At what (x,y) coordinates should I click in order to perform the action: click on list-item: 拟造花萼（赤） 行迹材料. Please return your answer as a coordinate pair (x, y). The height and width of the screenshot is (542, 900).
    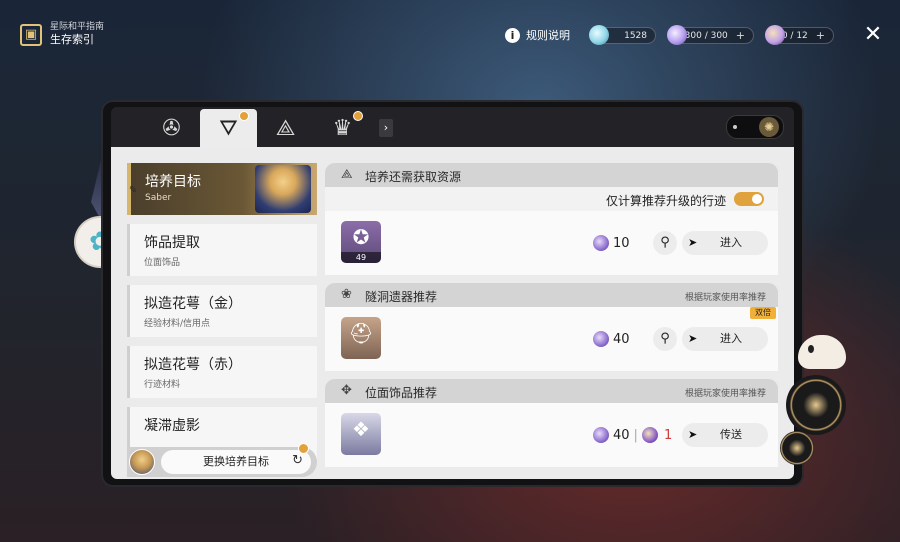
    Looking at the image, I should click on (222, 372).